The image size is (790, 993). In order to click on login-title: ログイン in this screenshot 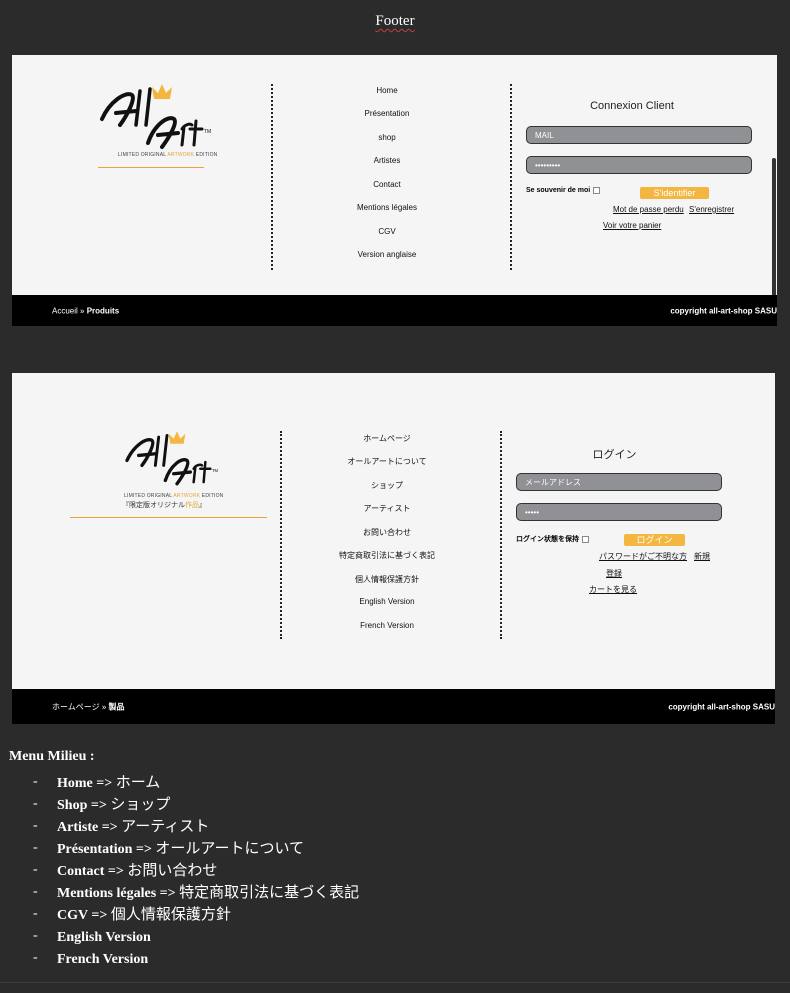, I will do `click(614, 455)`.